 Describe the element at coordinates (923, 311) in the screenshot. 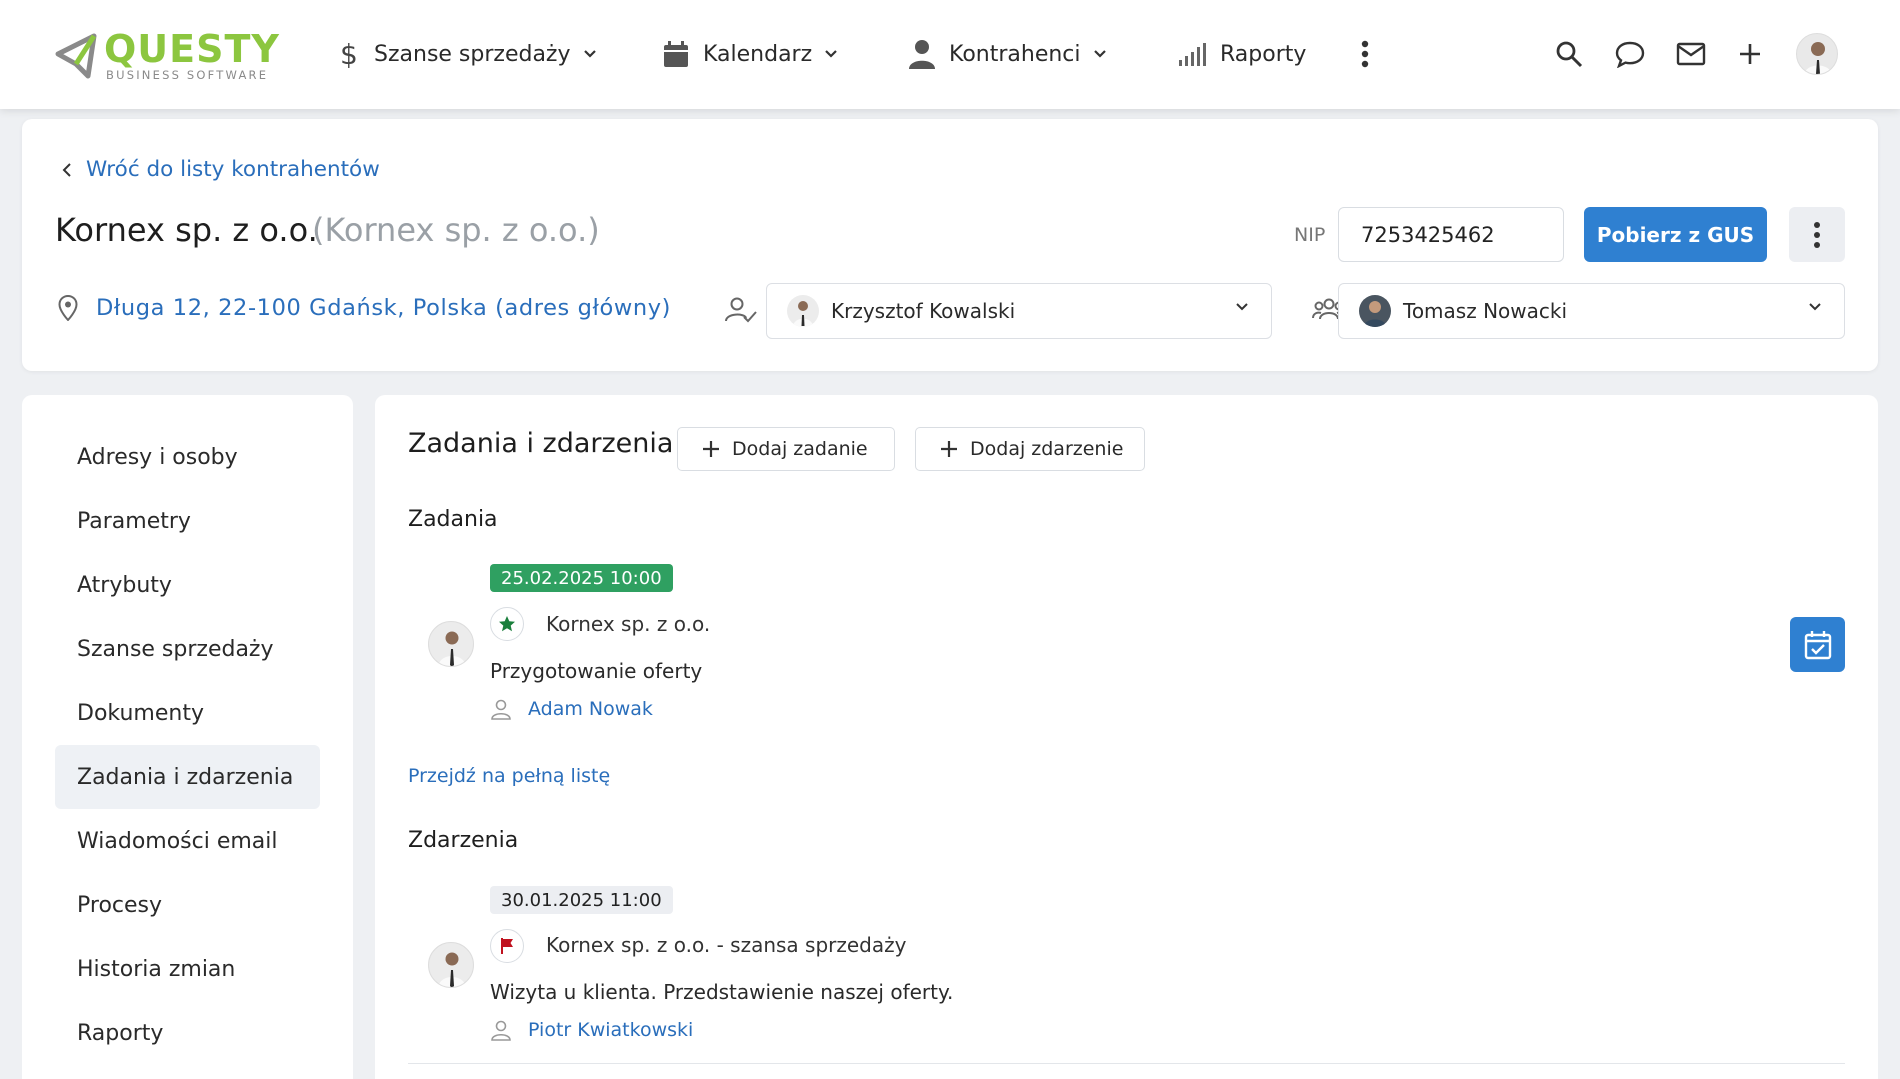

I see `owner-name: Krzysztof Kowalski` at that location.